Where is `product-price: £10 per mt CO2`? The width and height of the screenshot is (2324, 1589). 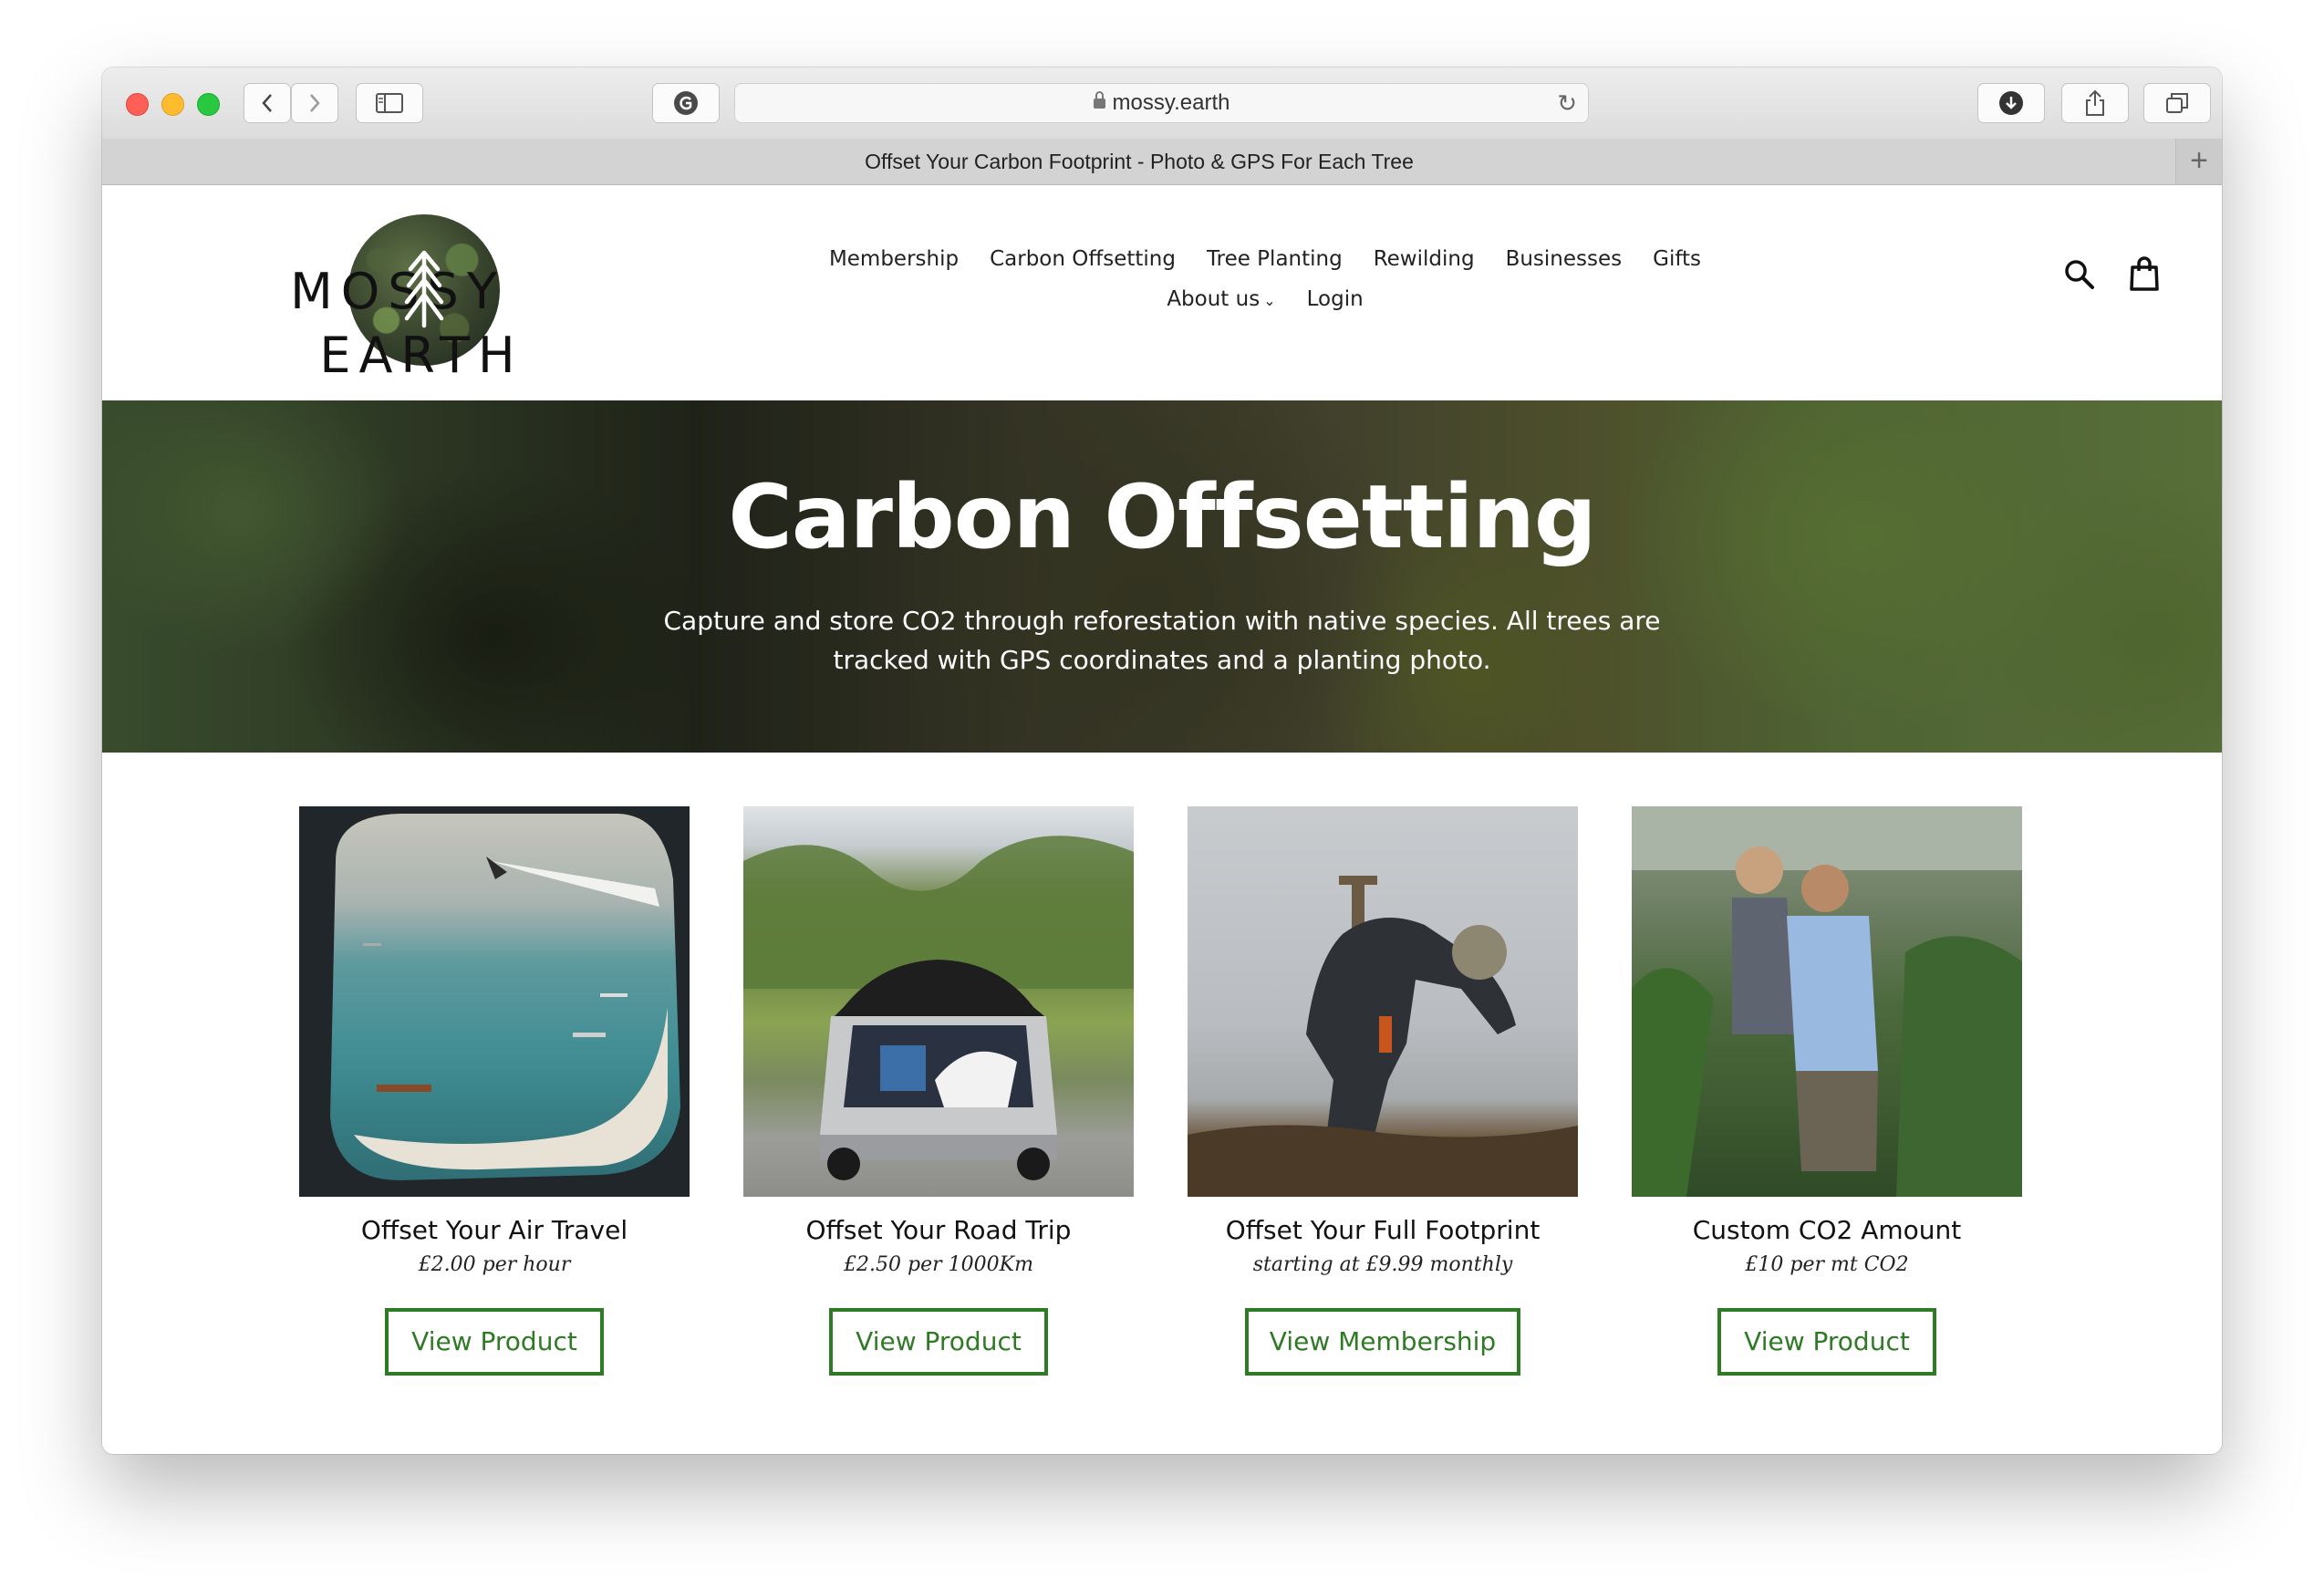 product-price: £10 per mt CO2 is located at coordinates (1827, 1264).